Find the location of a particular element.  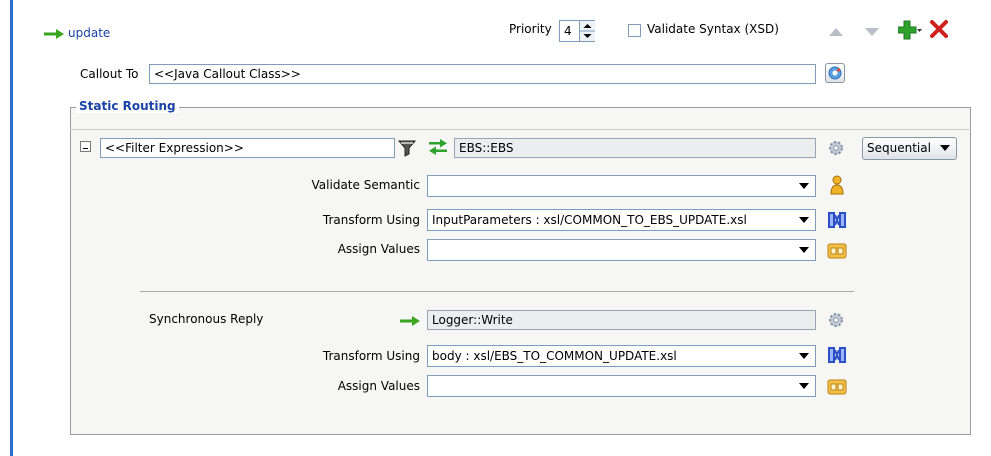

bidirectional-arrow-icon is located at coordinates (438, 147).